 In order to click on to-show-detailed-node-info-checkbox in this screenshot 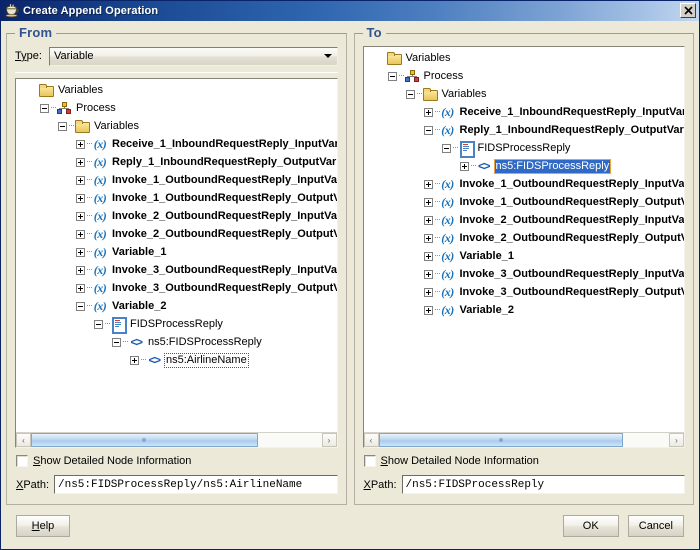, I will do `click(369, 461)`.